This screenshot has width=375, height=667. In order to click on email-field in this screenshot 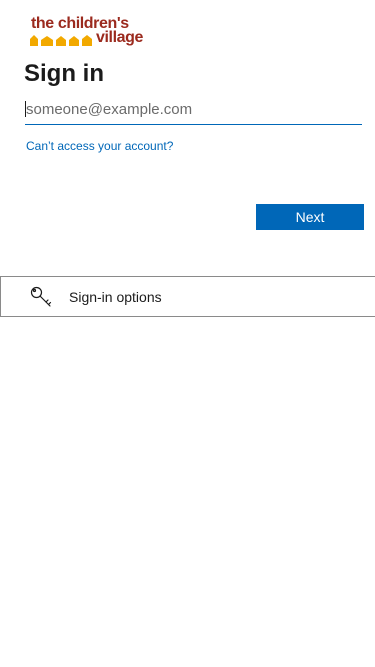, I will do `click(193, 109)`.